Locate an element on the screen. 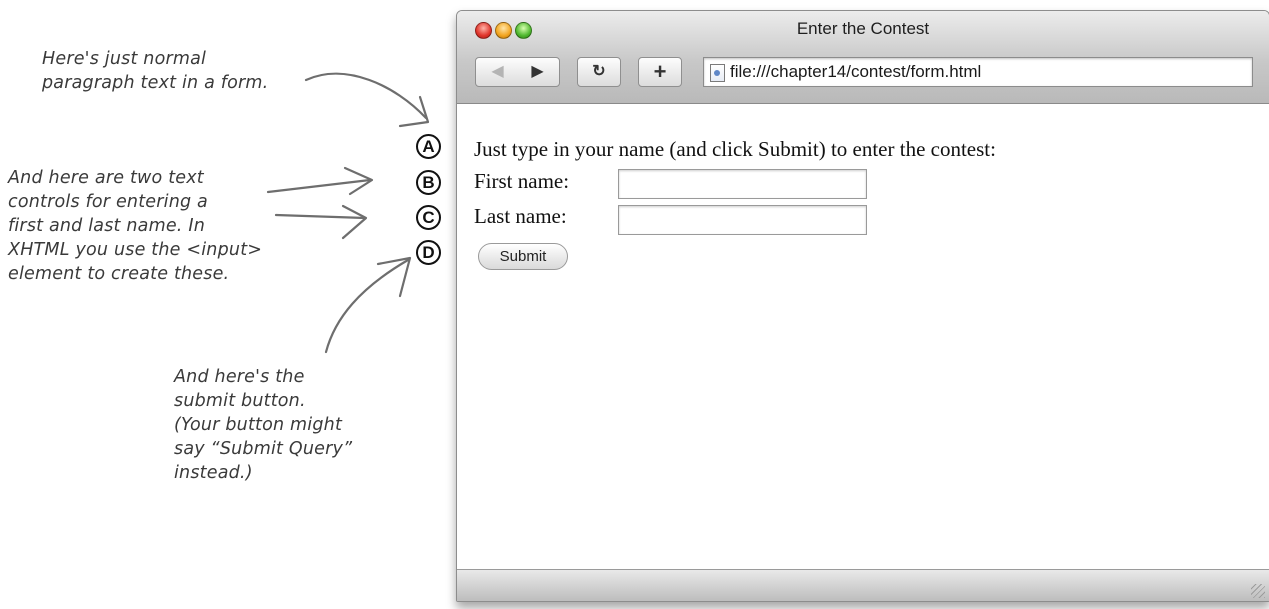  marker-b: B is located at coordinates (428, 182).